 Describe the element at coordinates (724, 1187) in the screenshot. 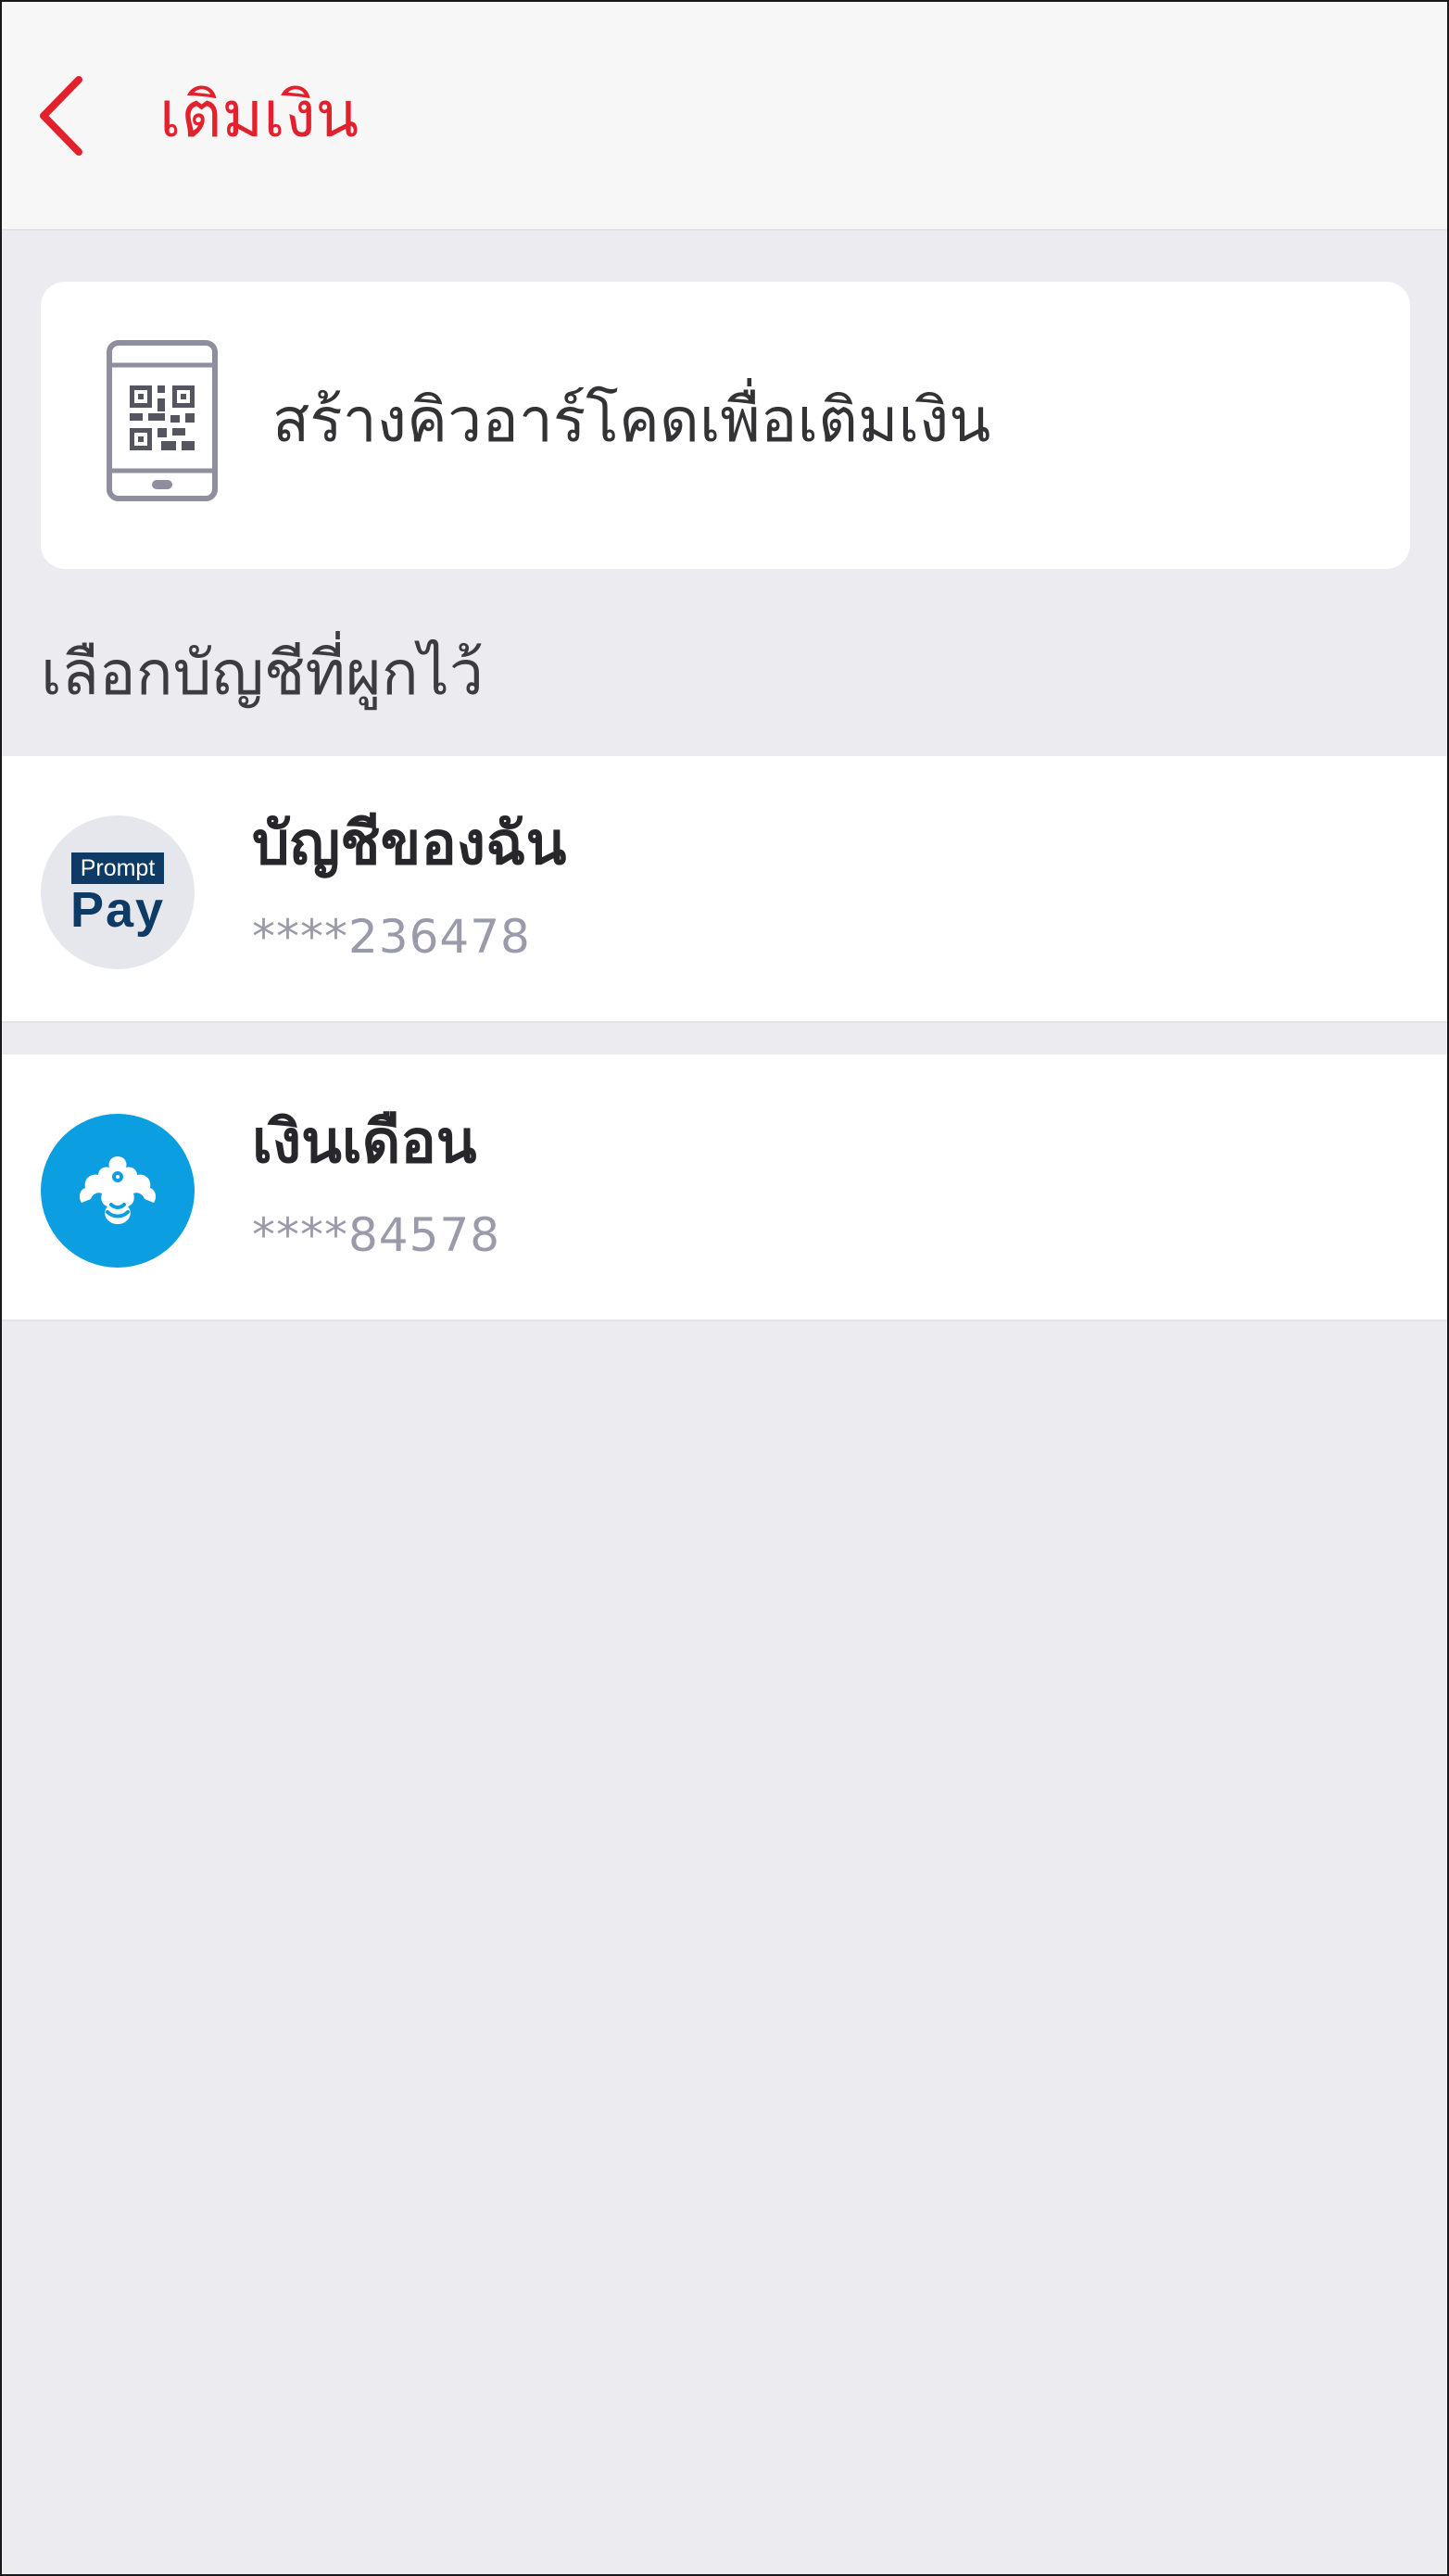

I see `account-row-salary: เงินเดือน ****84578` at that location.